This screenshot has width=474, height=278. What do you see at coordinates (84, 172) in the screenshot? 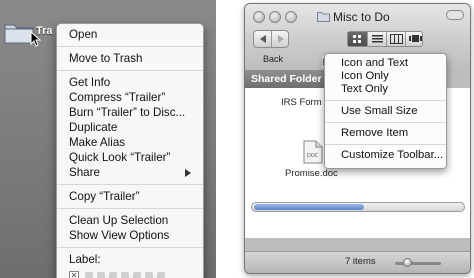
I see `menu-item-share-label: Share` at bounding box center [84, 172].